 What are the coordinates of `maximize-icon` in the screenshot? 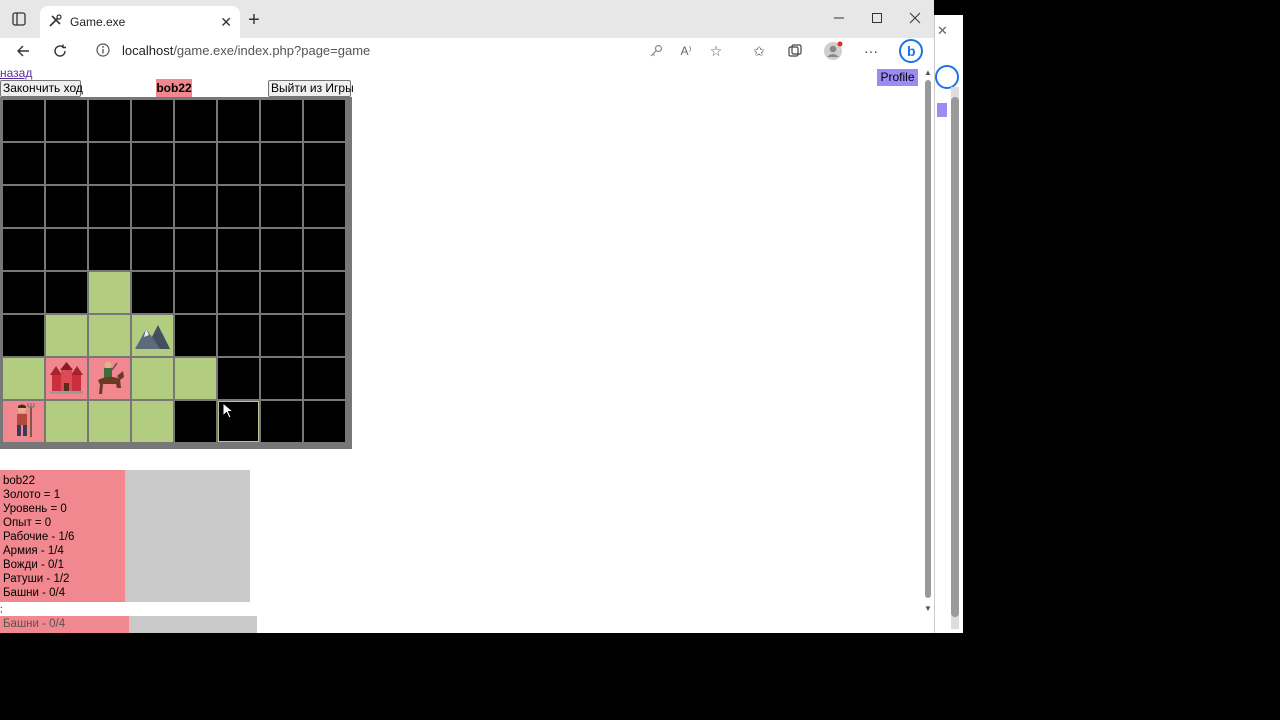 It's located at (877, 18).